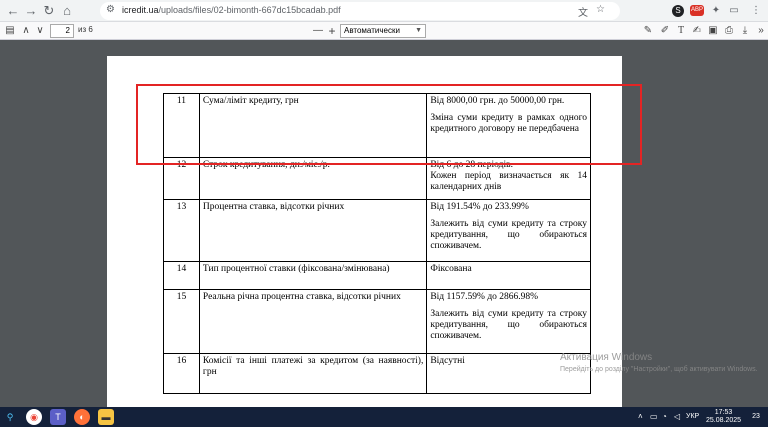 The width and height of the screenshot is (768, 427). Describe the element at coordinates (10, 417) in the screenshot. I see `search-icon: ⚲` at that location.